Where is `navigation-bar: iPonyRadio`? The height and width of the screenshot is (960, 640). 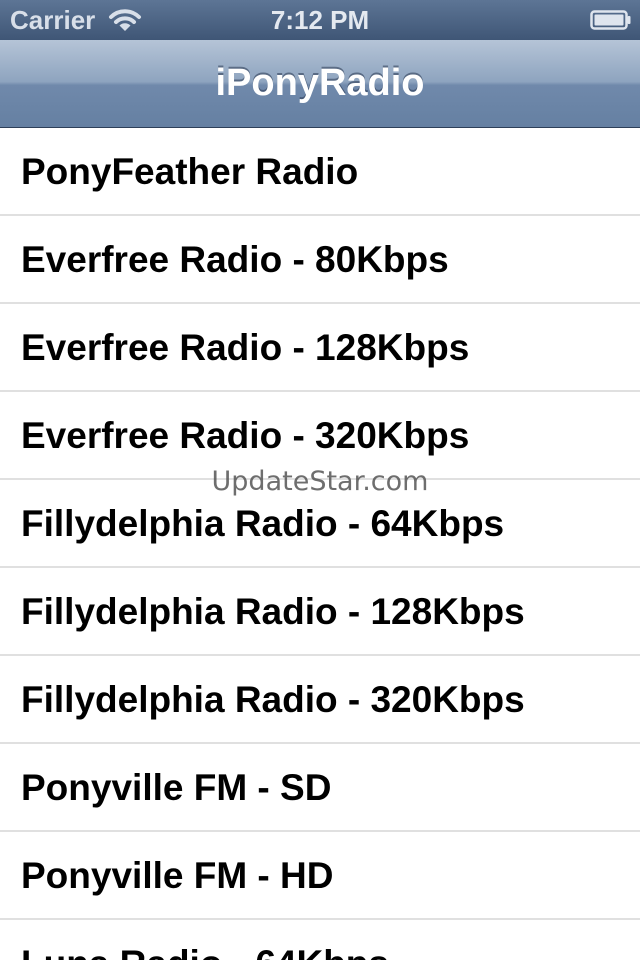
navigation-bar: iPonyRadio is located at coordinates (320, 84).